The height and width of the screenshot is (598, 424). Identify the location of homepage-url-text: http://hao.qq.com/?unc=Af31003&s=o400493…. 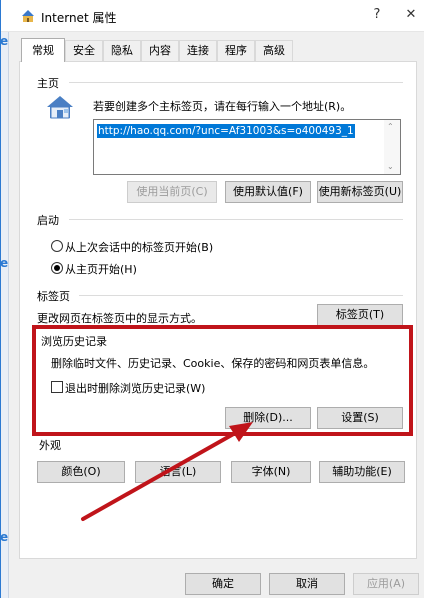
(226, 131).